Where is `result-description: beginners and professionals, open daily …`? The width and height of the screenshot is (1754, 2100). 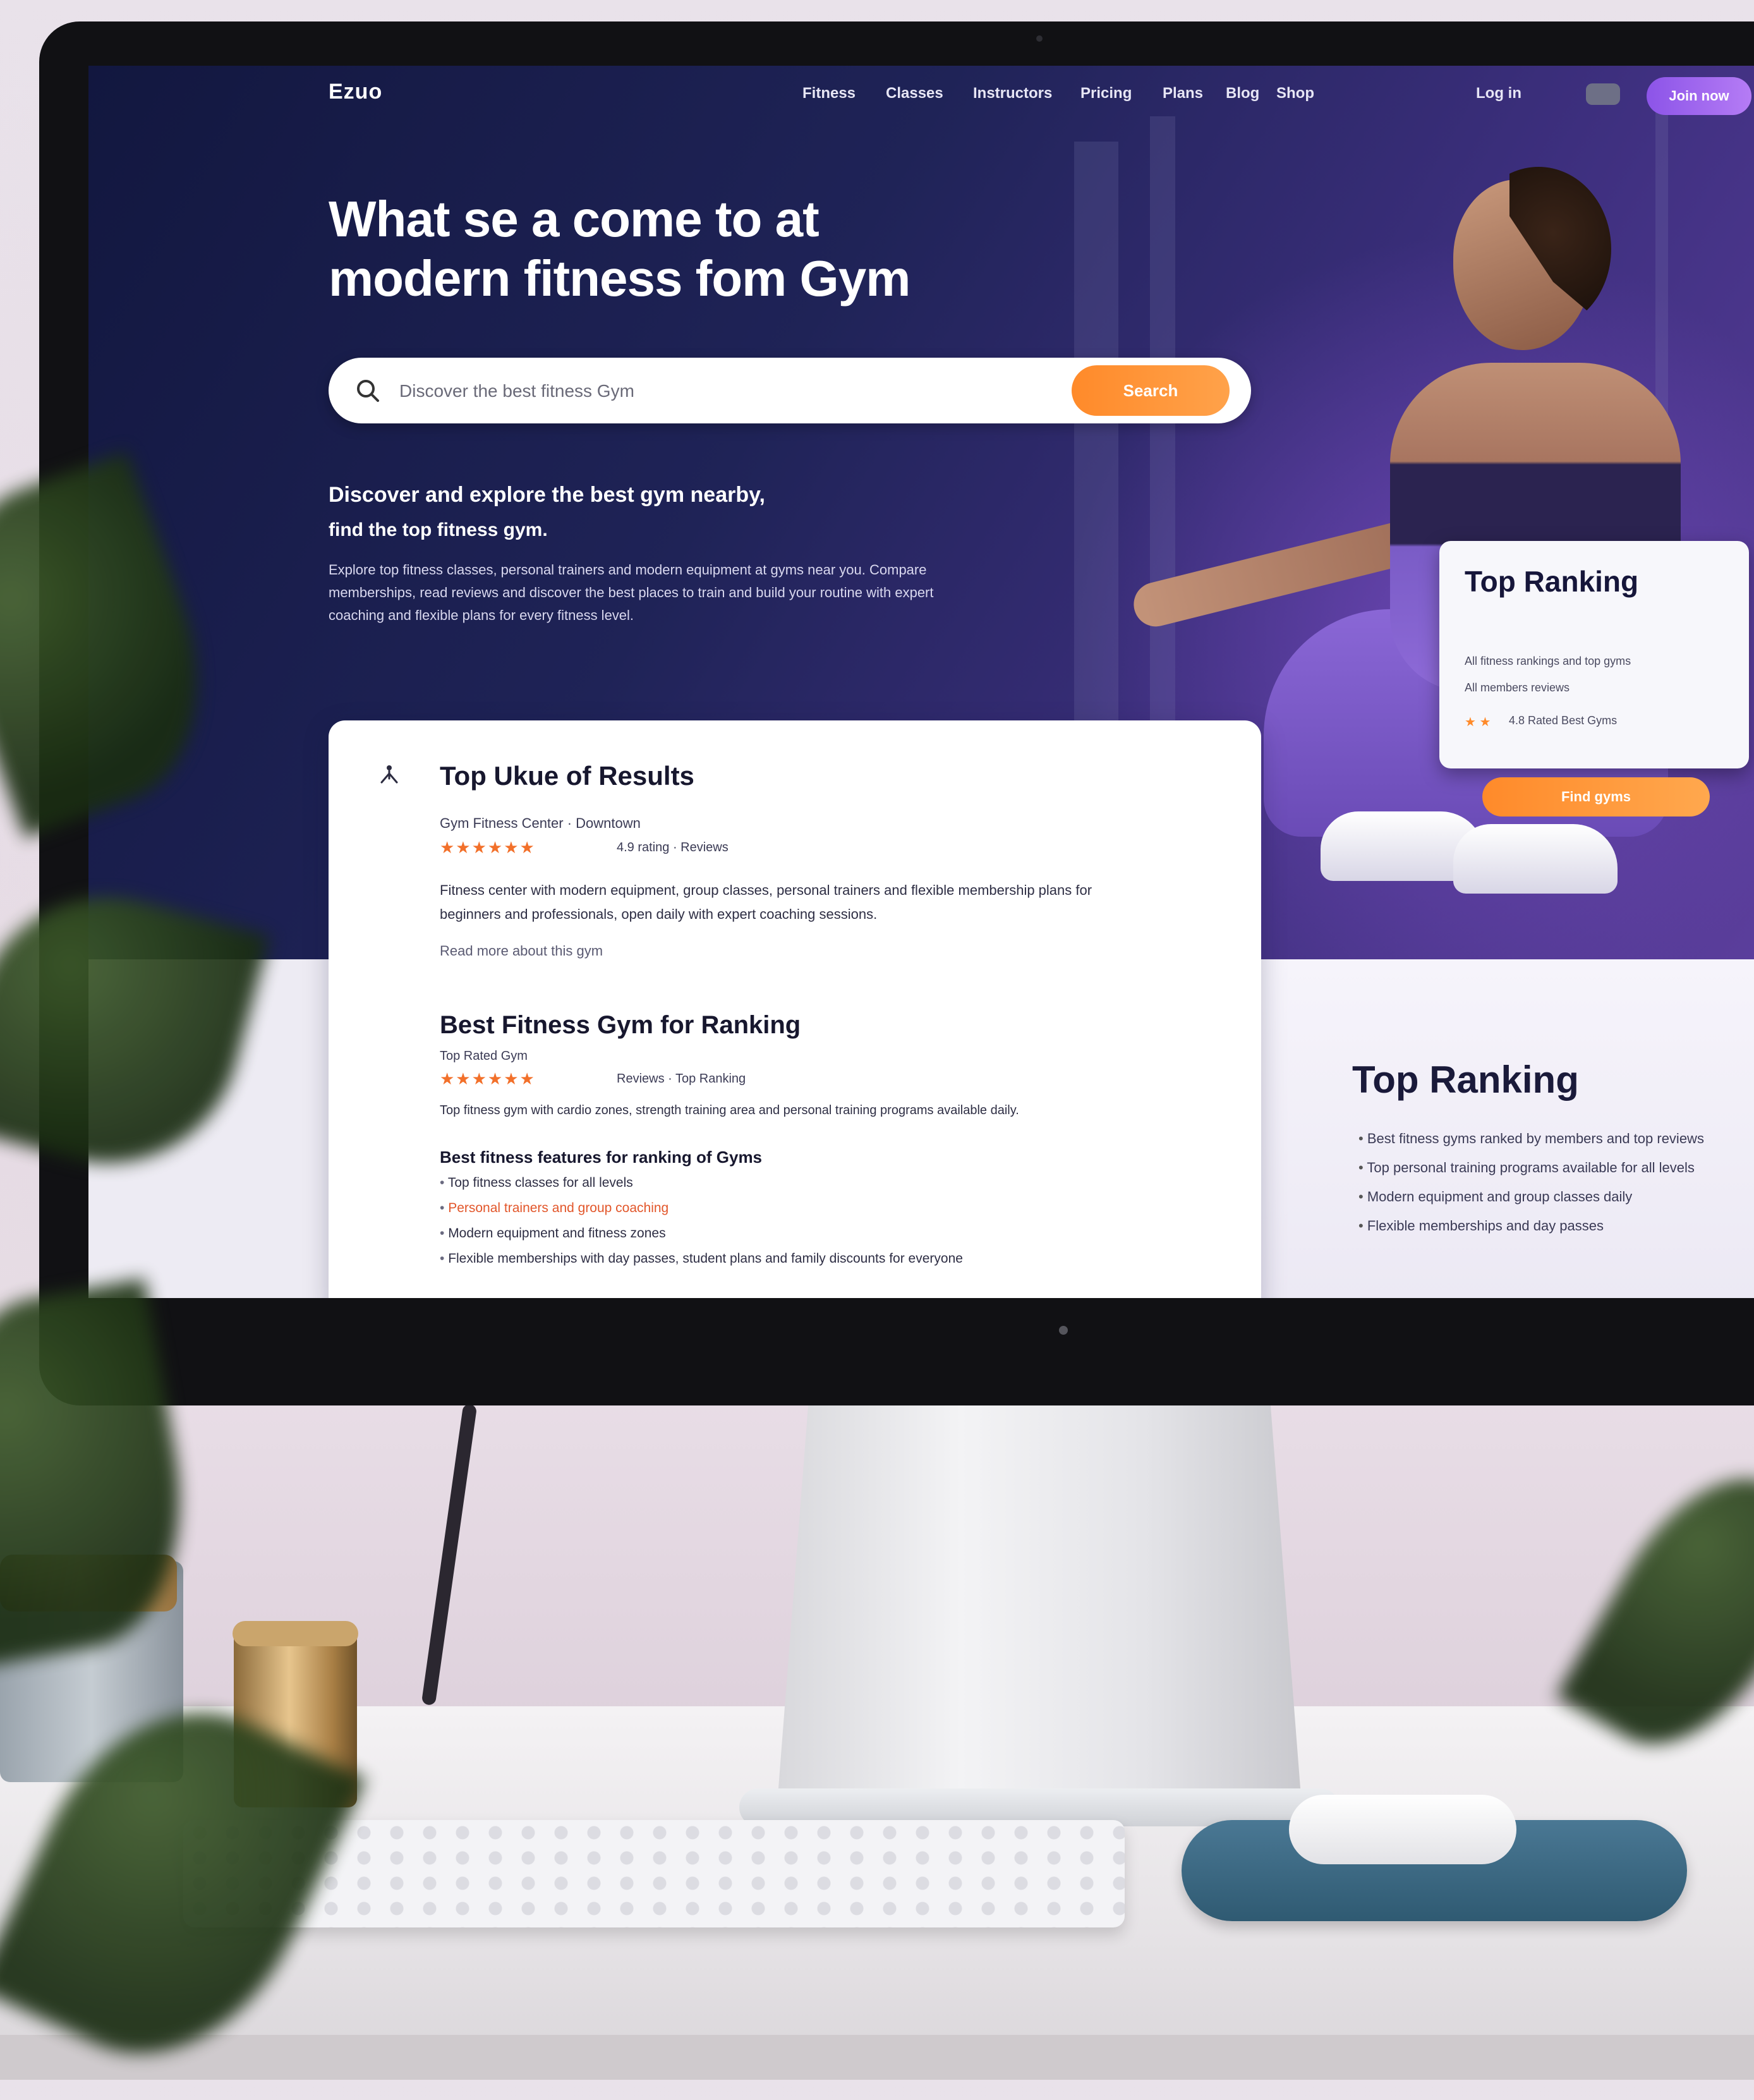 result-description: beginners and professionals, open daily … is located at coordinates (659, 914).